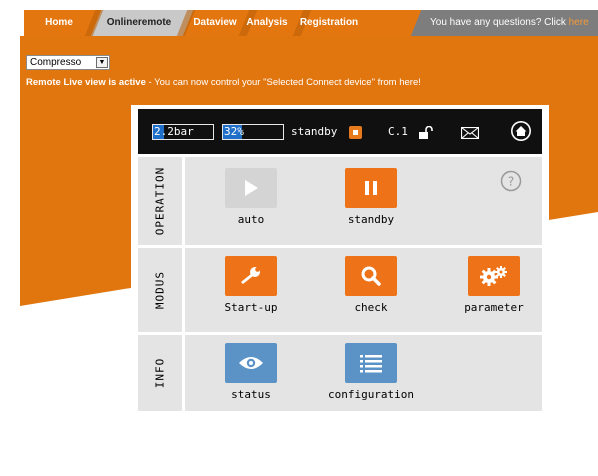 The height and width of the screenshot is (476, 598). What do you see at coordinates (251, 219) in the screenshot?
I see `auto-label: auto` at bounding box center [251, 219].